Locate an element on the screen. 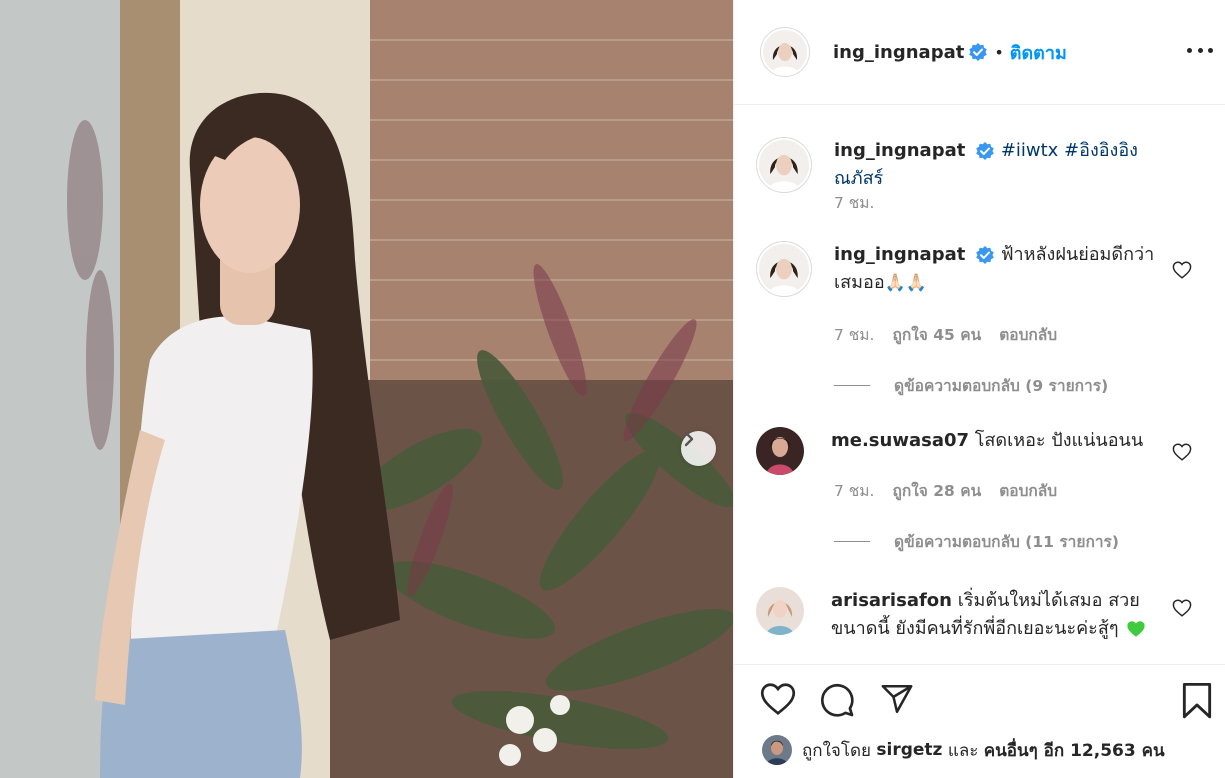 The image size is (1225, 778). liked-by-user: sirgetz is located at coordinates (909, 750).